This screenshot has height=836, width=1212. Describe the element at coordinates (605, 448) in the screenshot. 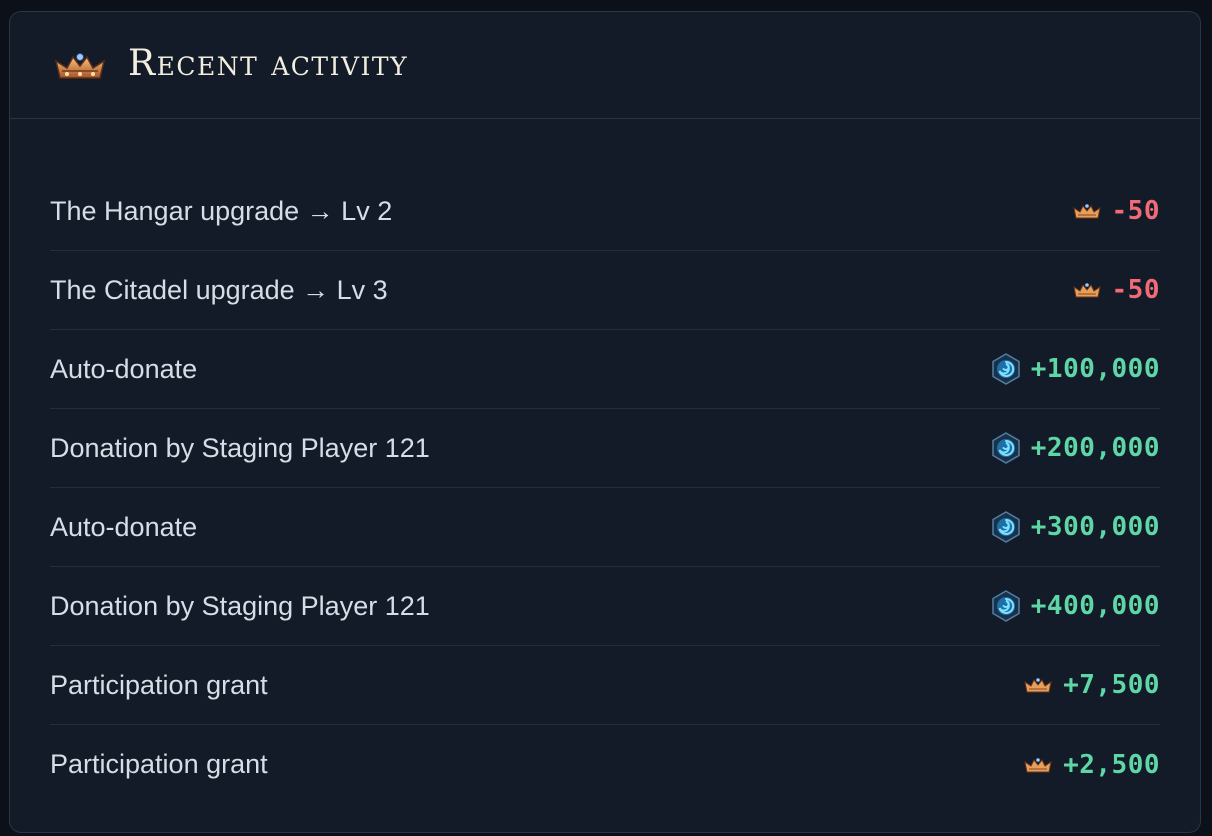

I see `activity-row: Donation by Staging Player 121 +200,000` at that location.